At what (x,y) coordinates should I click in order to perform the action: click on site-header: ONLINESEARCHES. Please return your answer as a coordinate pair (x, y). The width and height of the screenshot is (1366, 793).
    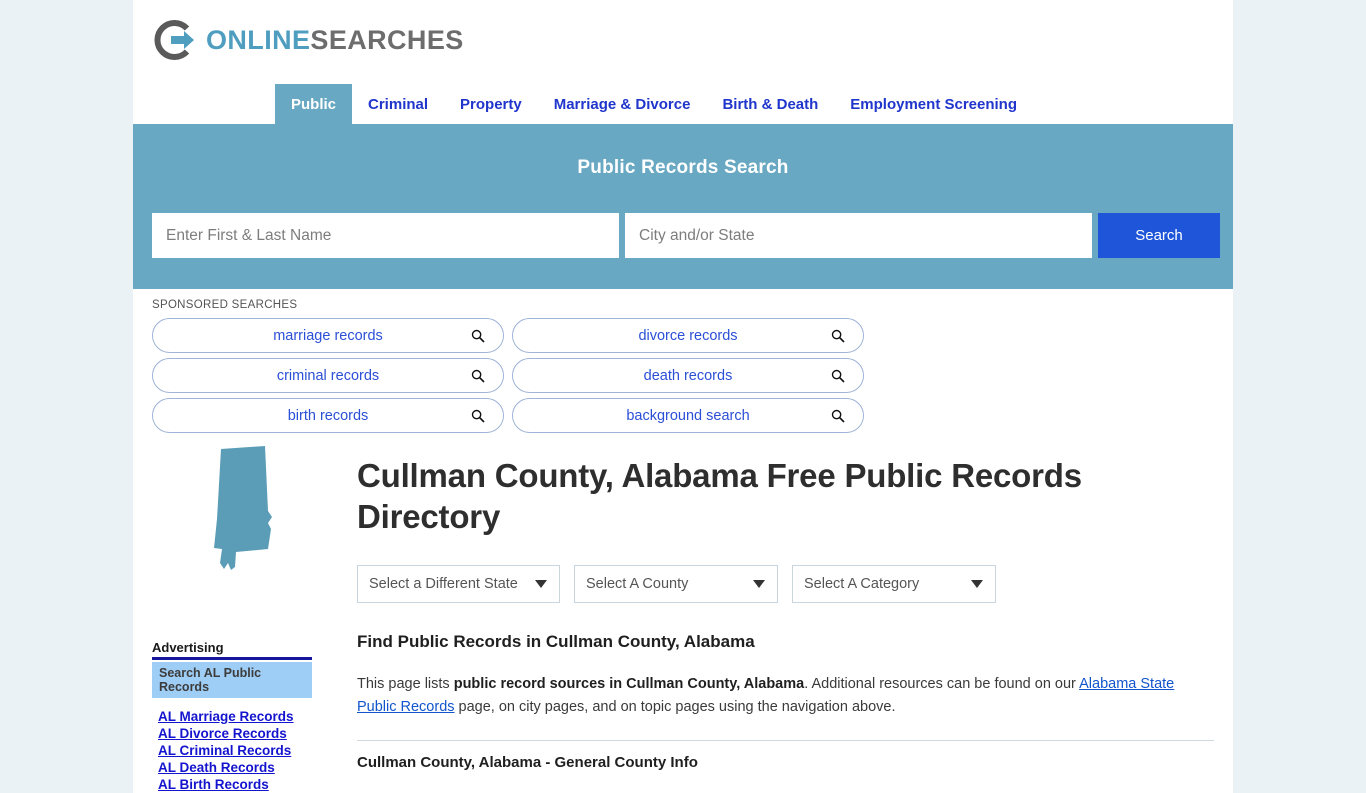
    Looking at the image, I should click on (683, 42).